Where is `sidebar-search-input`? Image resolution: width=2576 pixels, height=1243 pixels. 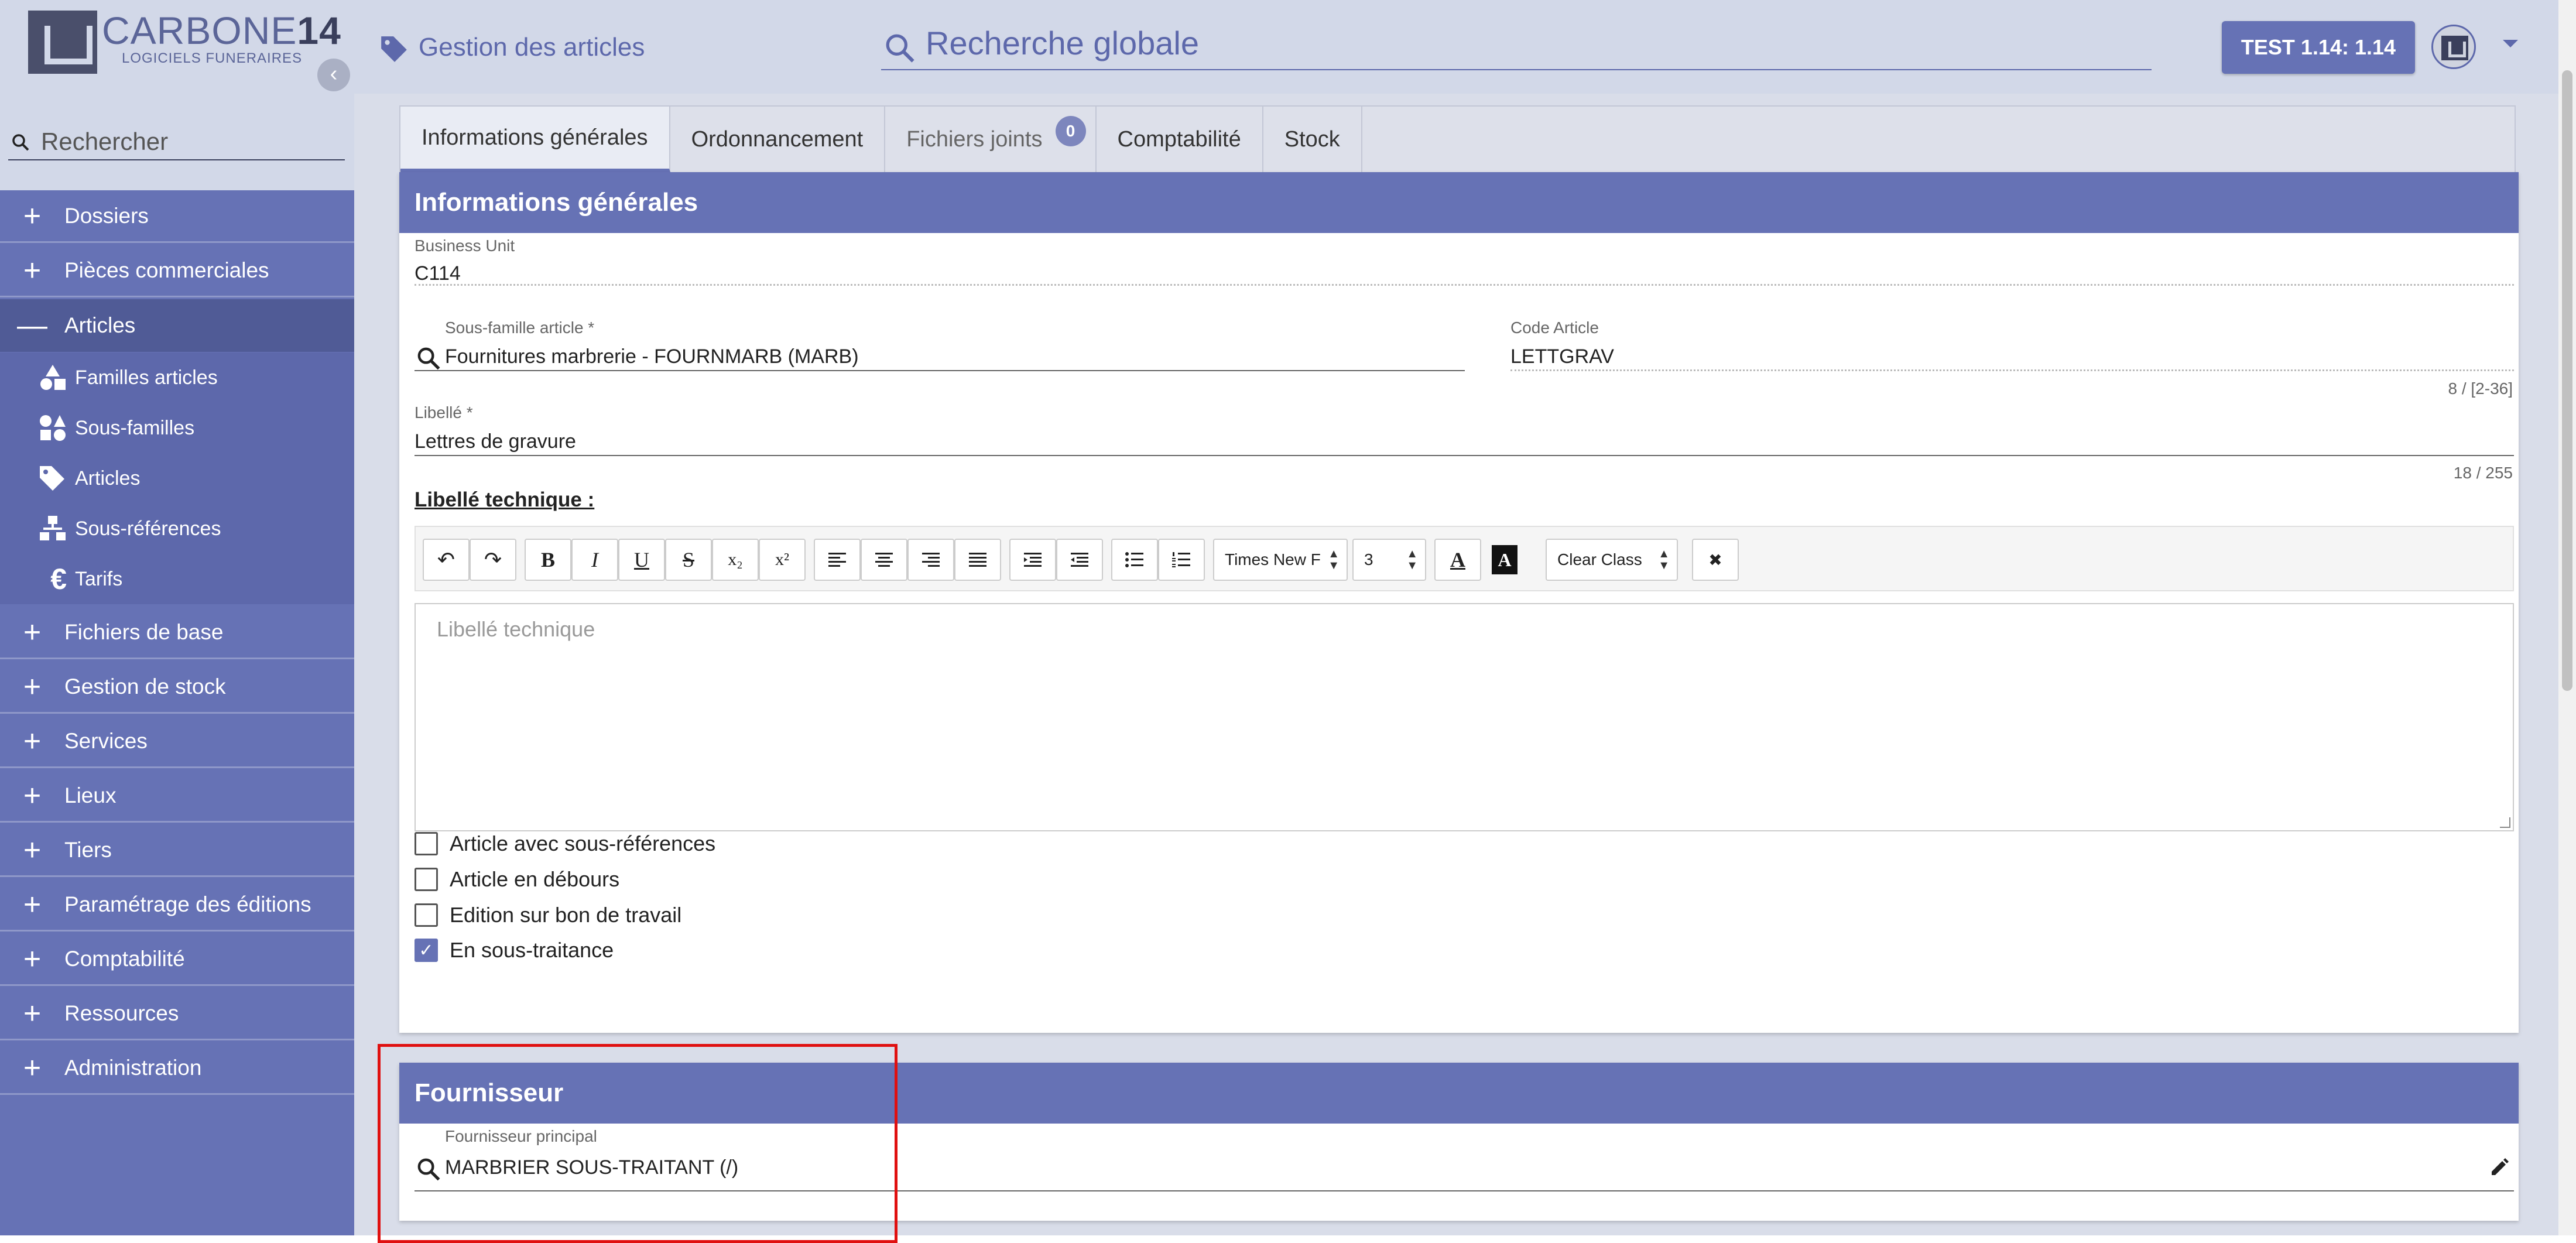
sidebar-search-input is located at coordinates (187, 142).